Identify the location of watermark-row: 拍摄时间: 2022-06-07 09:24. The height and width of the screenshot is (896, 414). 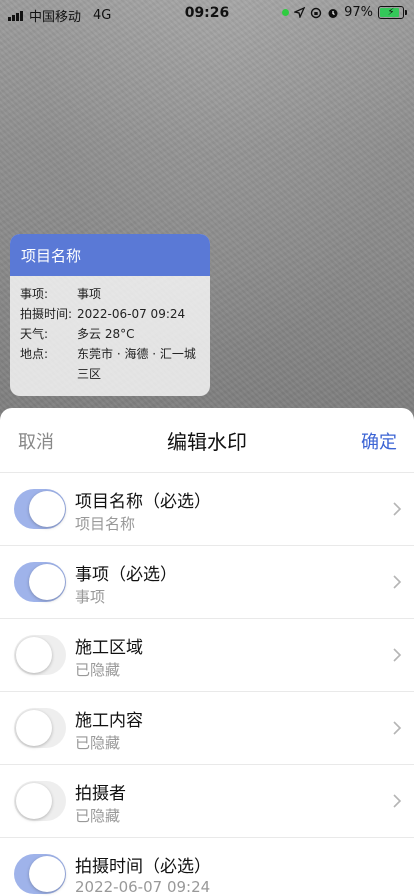
(115, 314).